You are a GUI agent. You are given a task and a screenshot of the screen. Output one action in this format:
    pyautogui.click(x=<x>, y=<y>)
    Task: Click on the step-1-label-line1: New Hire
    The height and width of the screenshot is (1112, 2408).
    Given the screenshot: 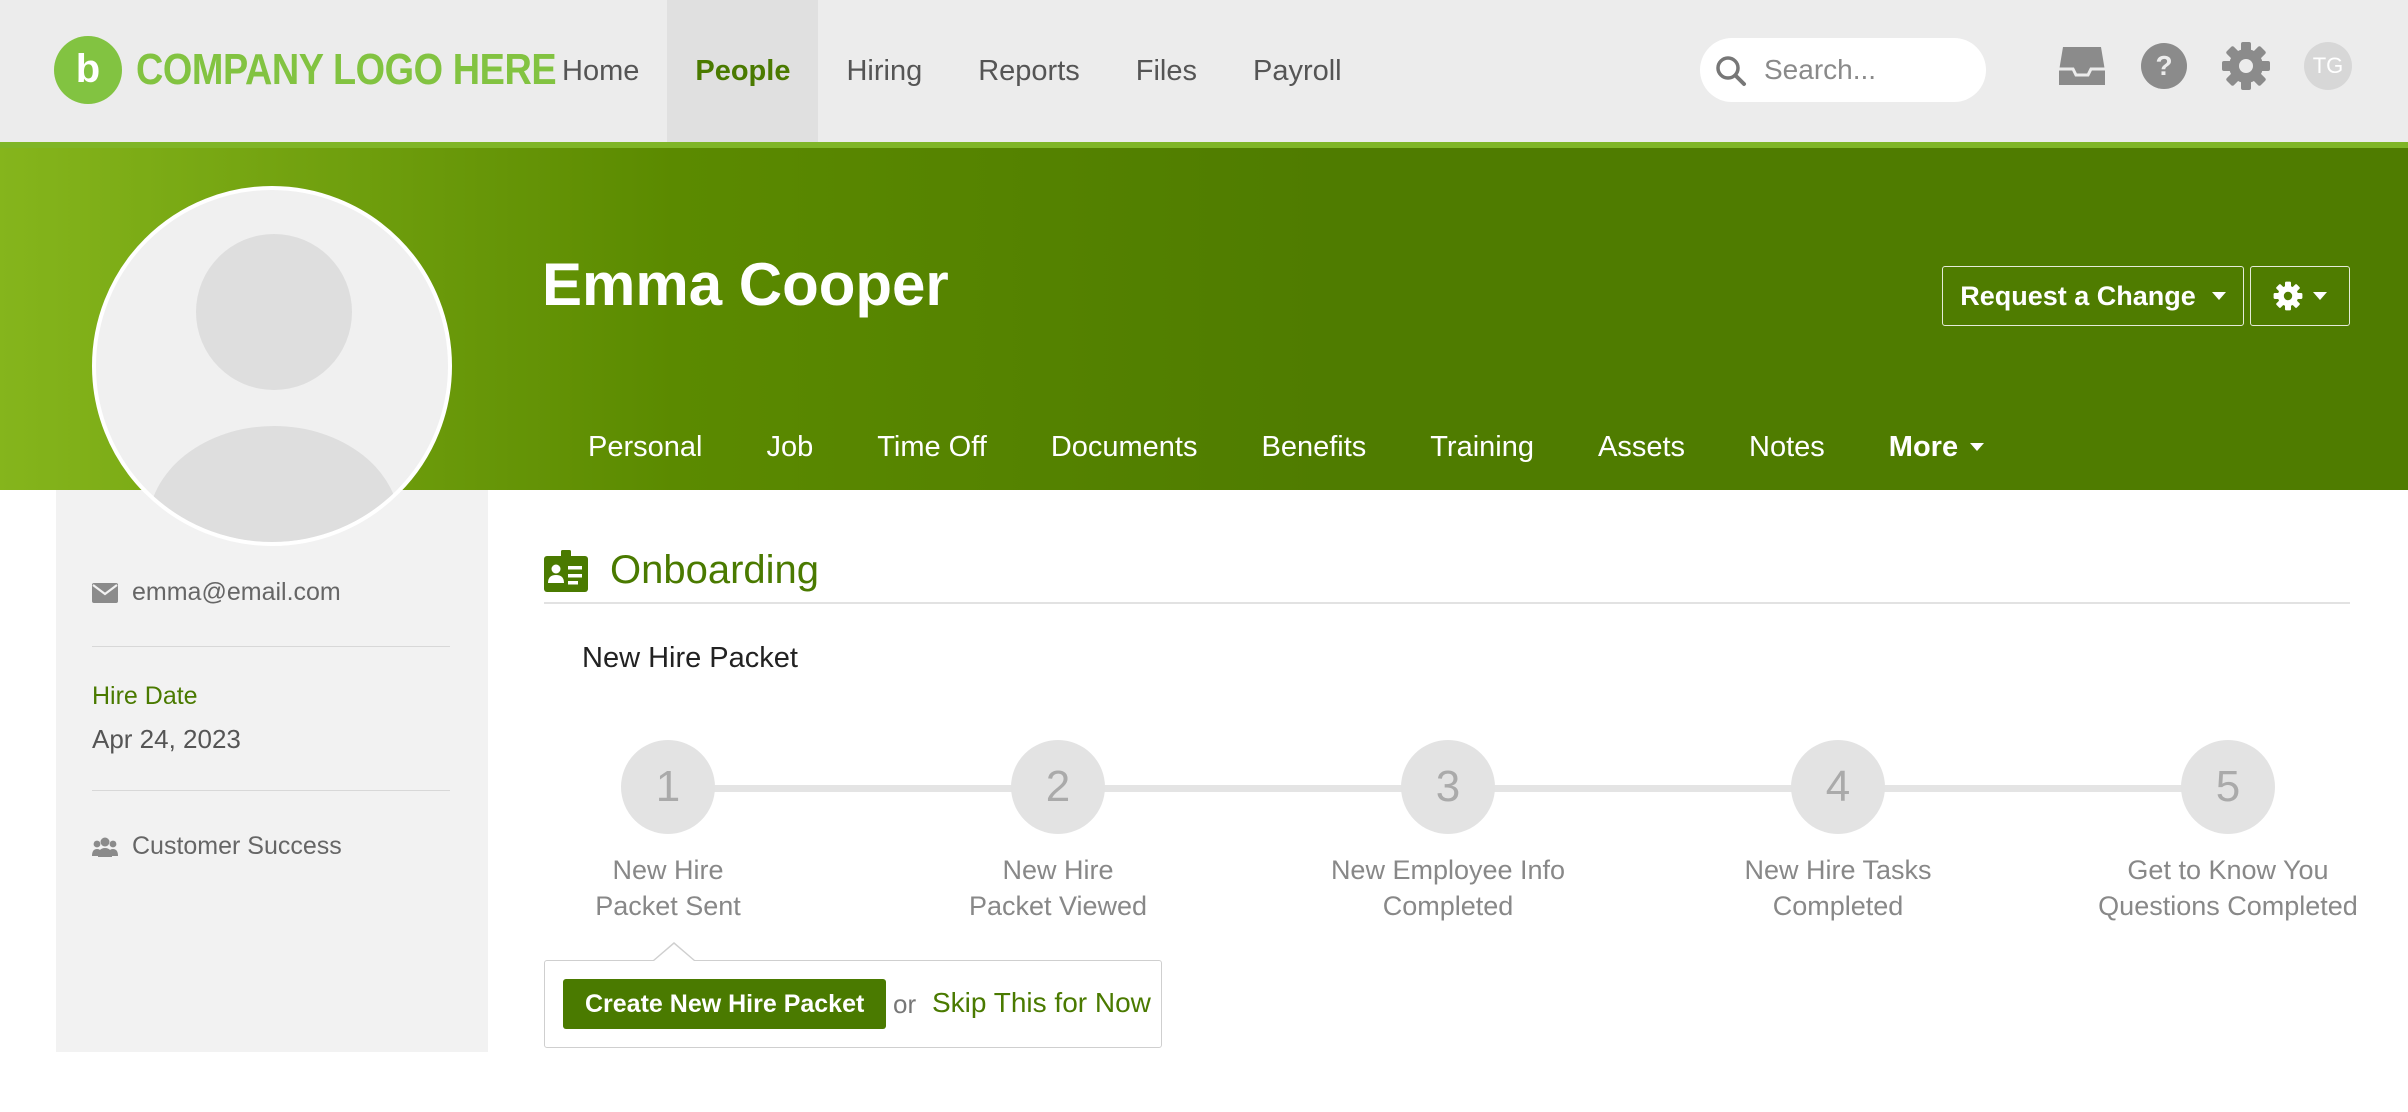 What is the action you would take?
    pyautogui.click(x=668, y=870)
    